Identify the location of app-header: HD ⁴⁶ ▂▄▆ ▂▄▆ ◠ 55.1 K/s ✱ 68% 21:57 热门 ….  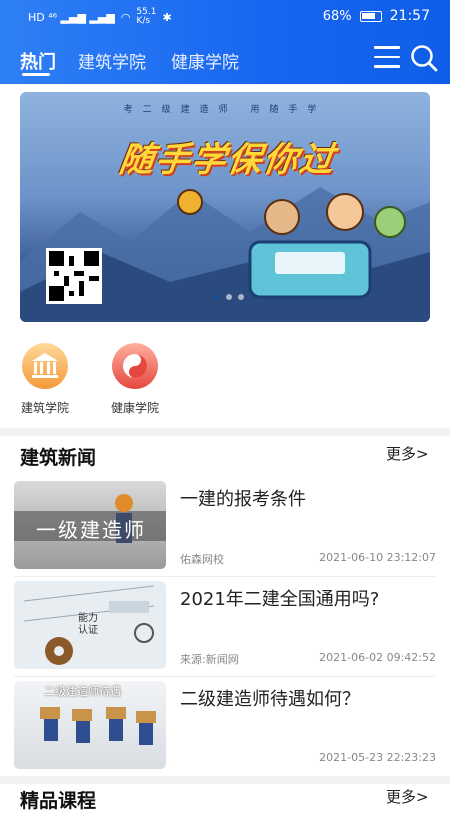
(225, 42).